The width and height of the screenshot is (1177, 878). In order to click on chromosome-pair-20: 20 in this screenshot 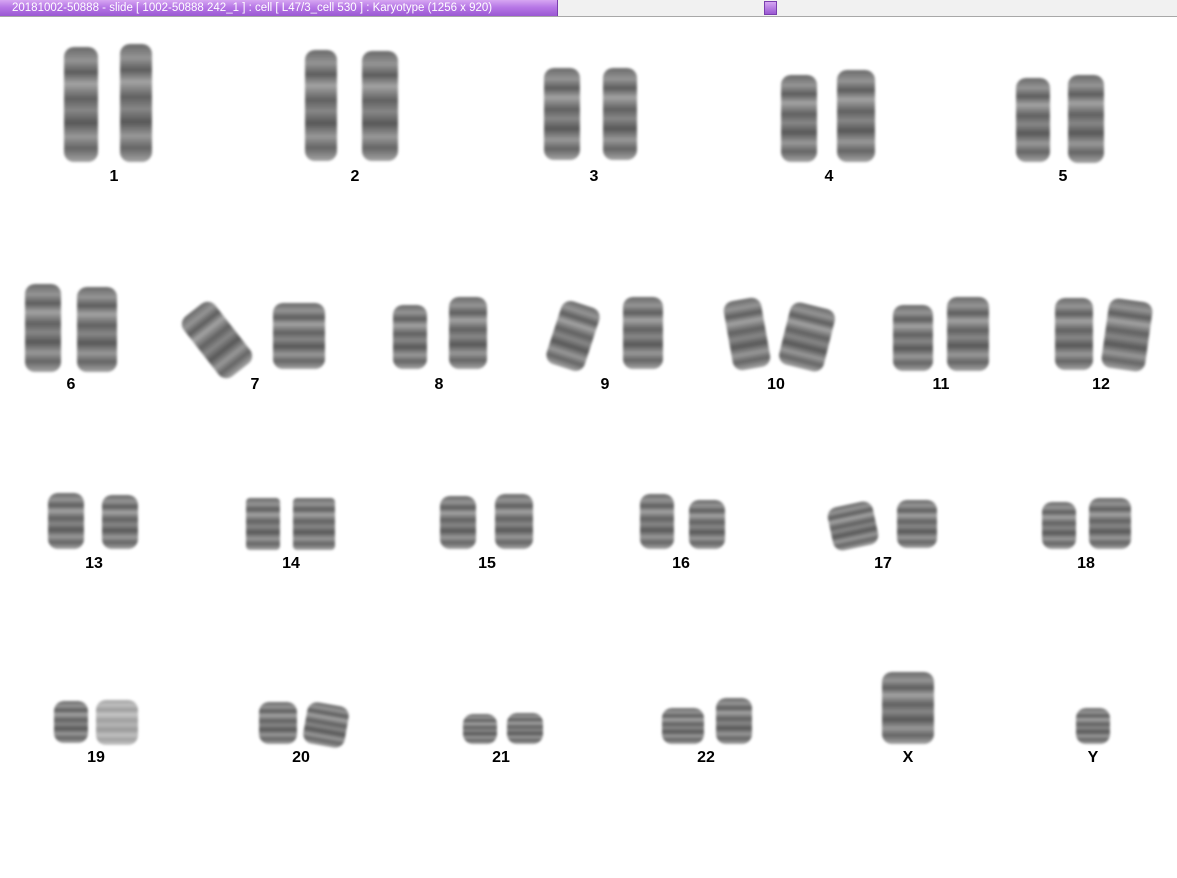, I will do `click(305, 383)`.